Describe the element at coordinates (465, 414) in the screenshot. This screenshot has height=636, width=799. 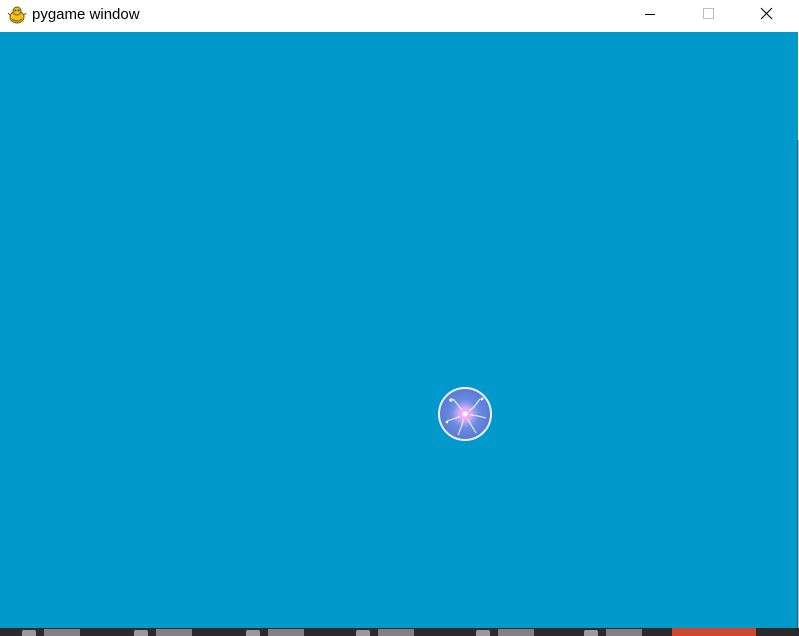
I see `plasma-ball-sprite` at that location.